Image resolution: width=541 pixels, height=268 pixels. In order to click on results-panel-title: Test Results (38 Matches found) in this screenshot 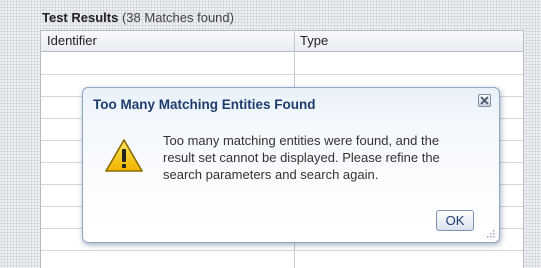, I will do `click(138, 17)`.